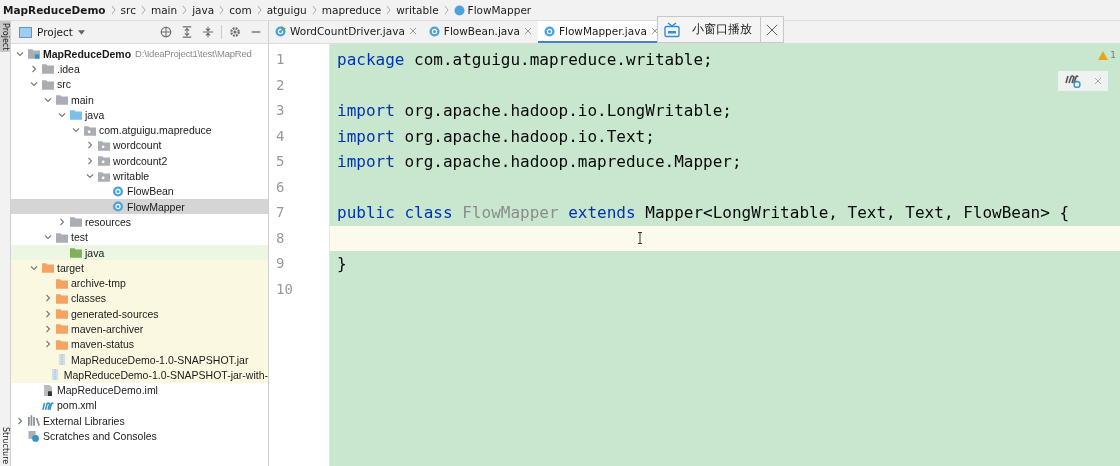  Describe the element at coordinates (351, 10) in the screenshot. I see `breadcrumb-item: mapreduce` at that location.